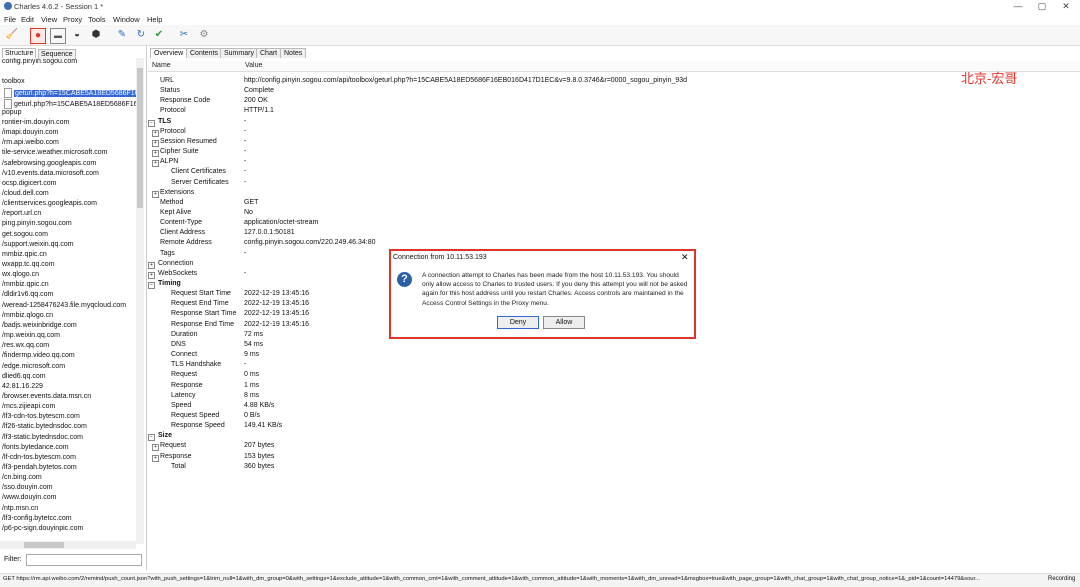 The image size is (1080, 587). I want to click on tree-item: /cn.bing.com, so click(22, 477).